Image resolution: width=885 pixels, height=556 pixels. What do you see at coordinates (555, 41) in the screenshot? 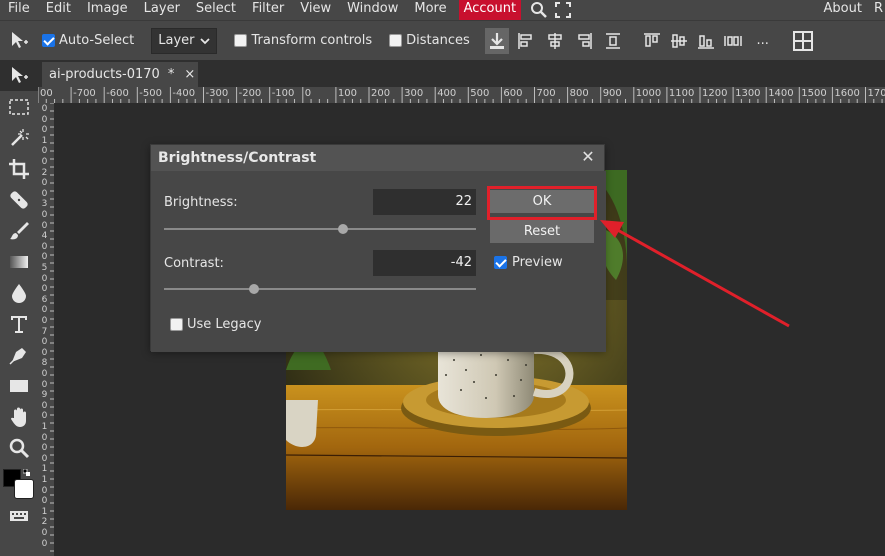
I see `align-center-icon` at bounding box center [555, 41].